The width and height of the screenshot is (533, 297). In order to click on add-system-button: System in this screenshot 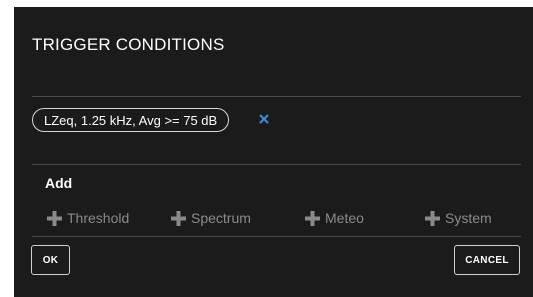, I will do `click(458, 218)`.